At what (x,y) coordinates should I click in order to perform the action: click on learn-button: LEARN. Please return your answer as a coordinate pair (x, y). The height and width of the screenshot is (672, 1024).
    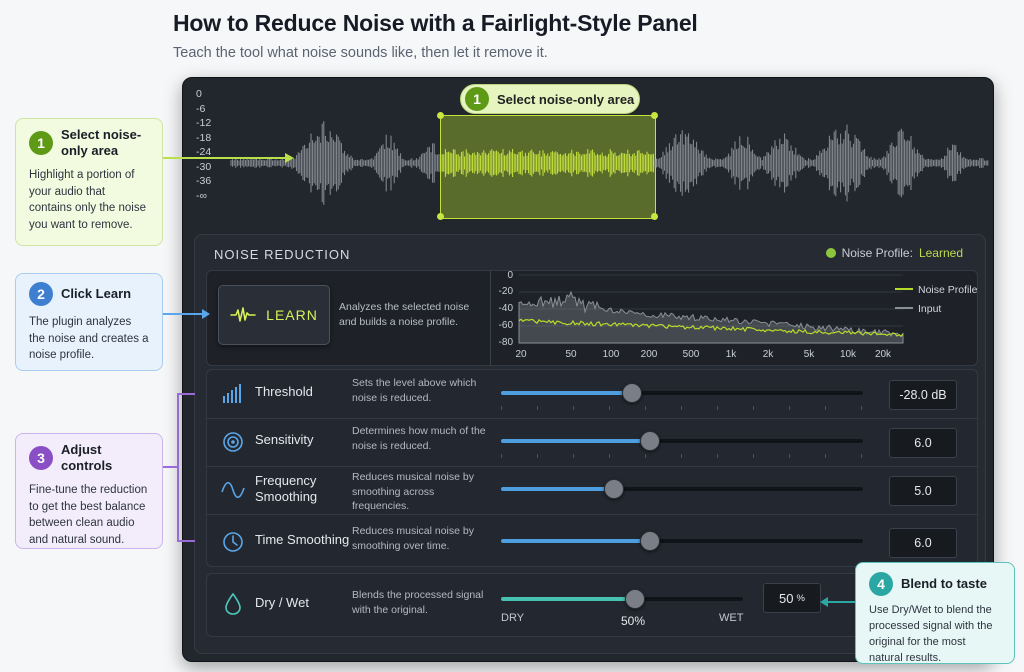
    Looking at the image, I should click on (274, 315).